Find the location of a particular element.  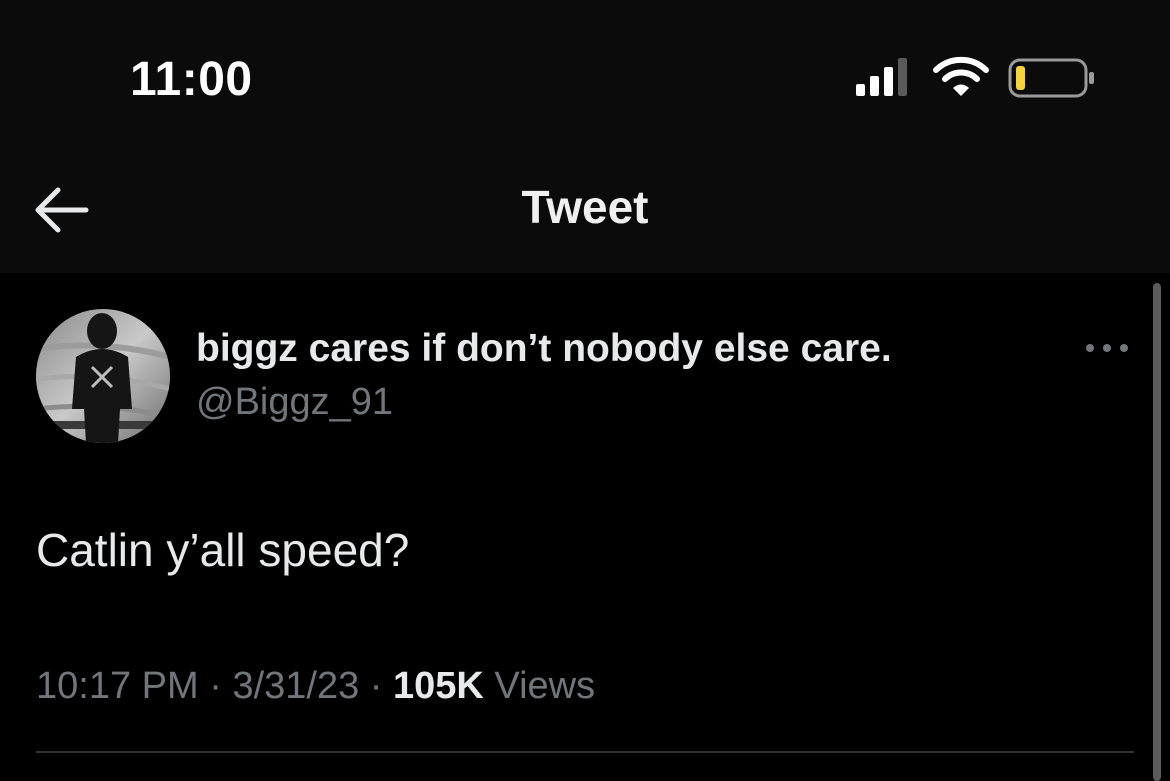

signal-icon is located at coordinates (881, 77).